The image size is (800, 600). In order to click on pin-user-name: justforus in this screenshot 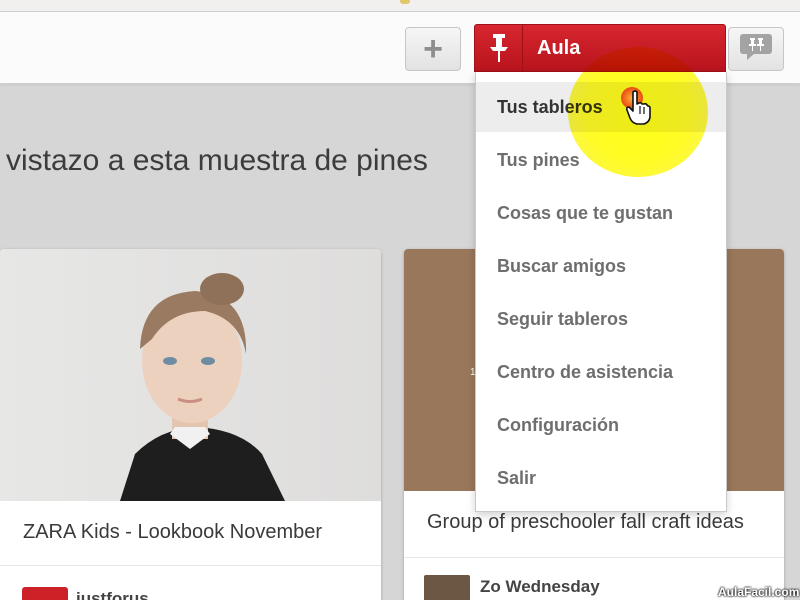, I will do `click(112, 594)`.